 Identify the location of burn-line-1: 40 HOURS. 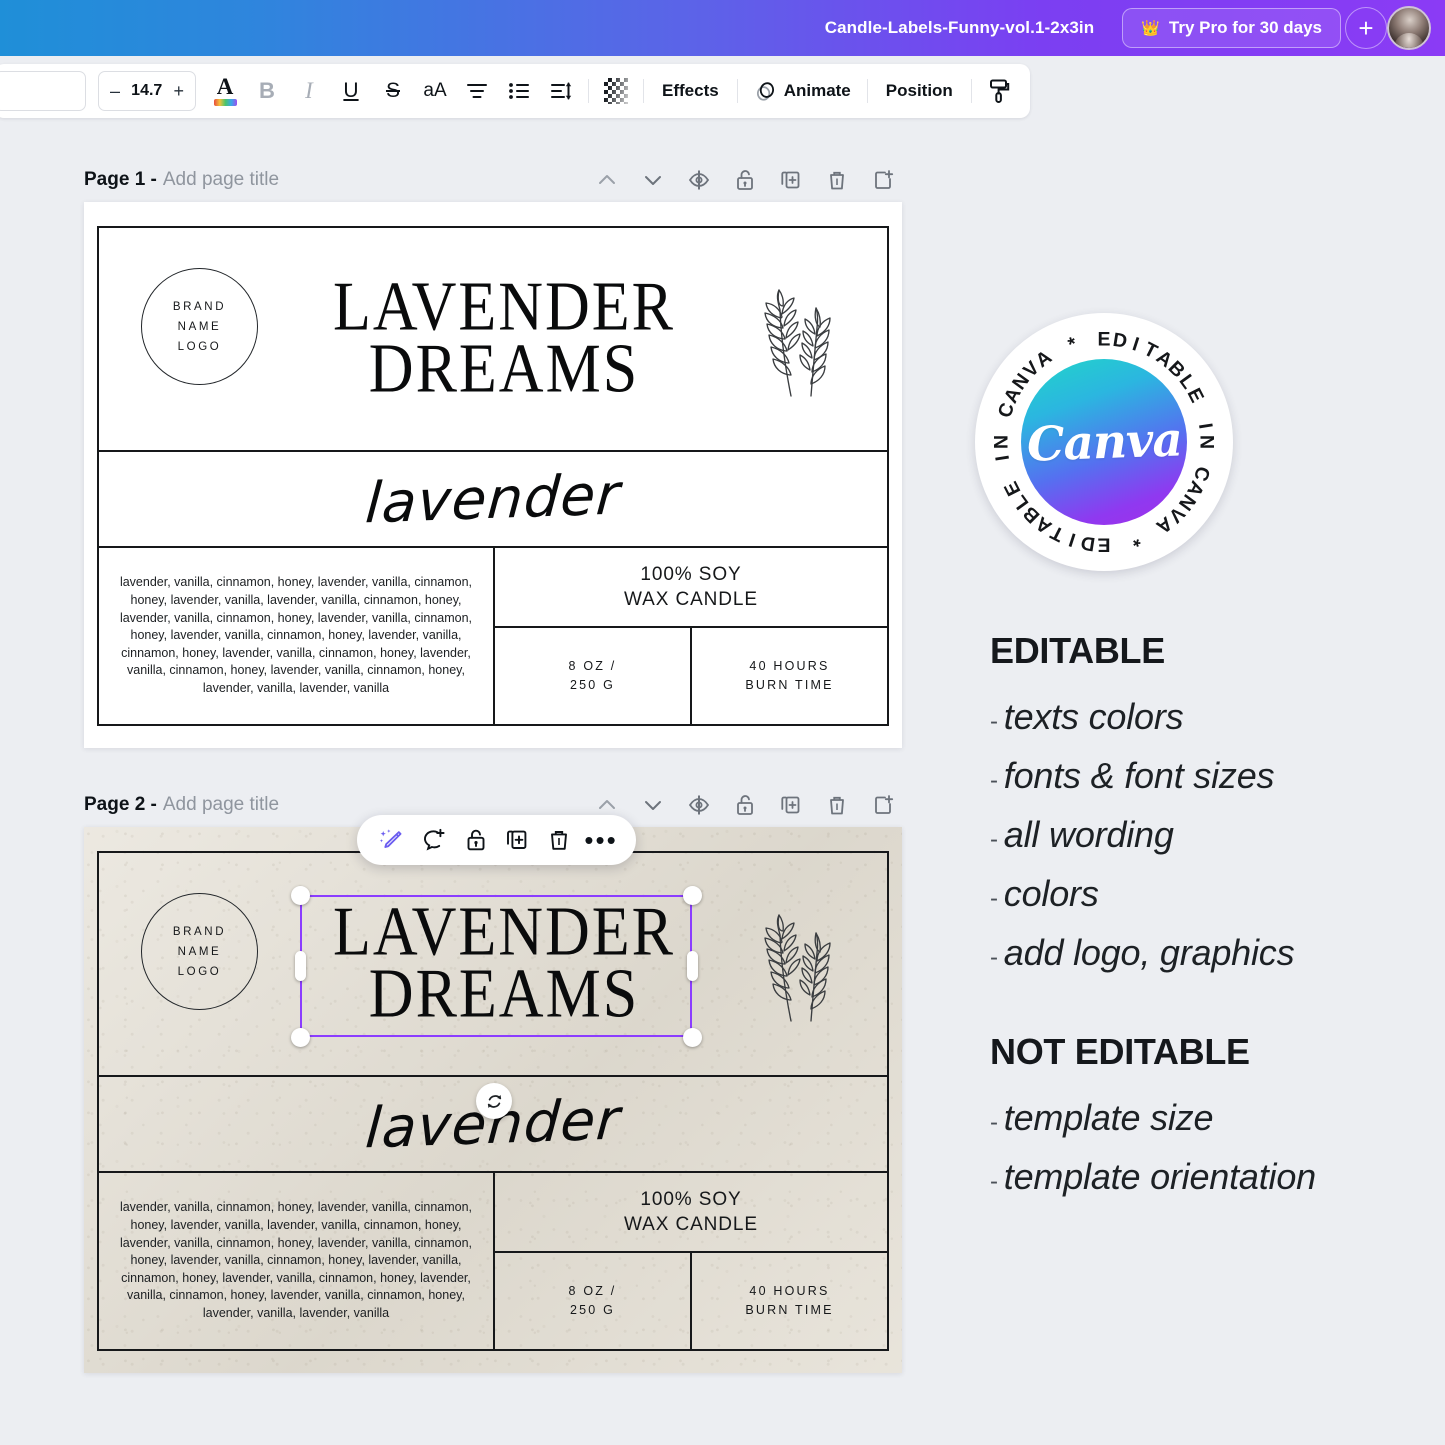
(789, 666).